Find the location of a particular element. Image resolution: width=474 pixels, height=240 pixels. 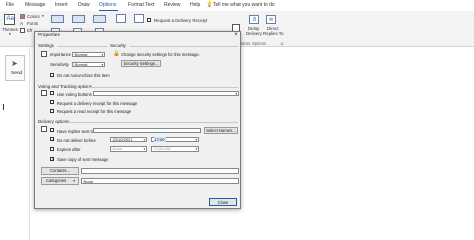

request-delivery-receipt-label: Request a Delivery Receipt is located at coordinates (181, 20).